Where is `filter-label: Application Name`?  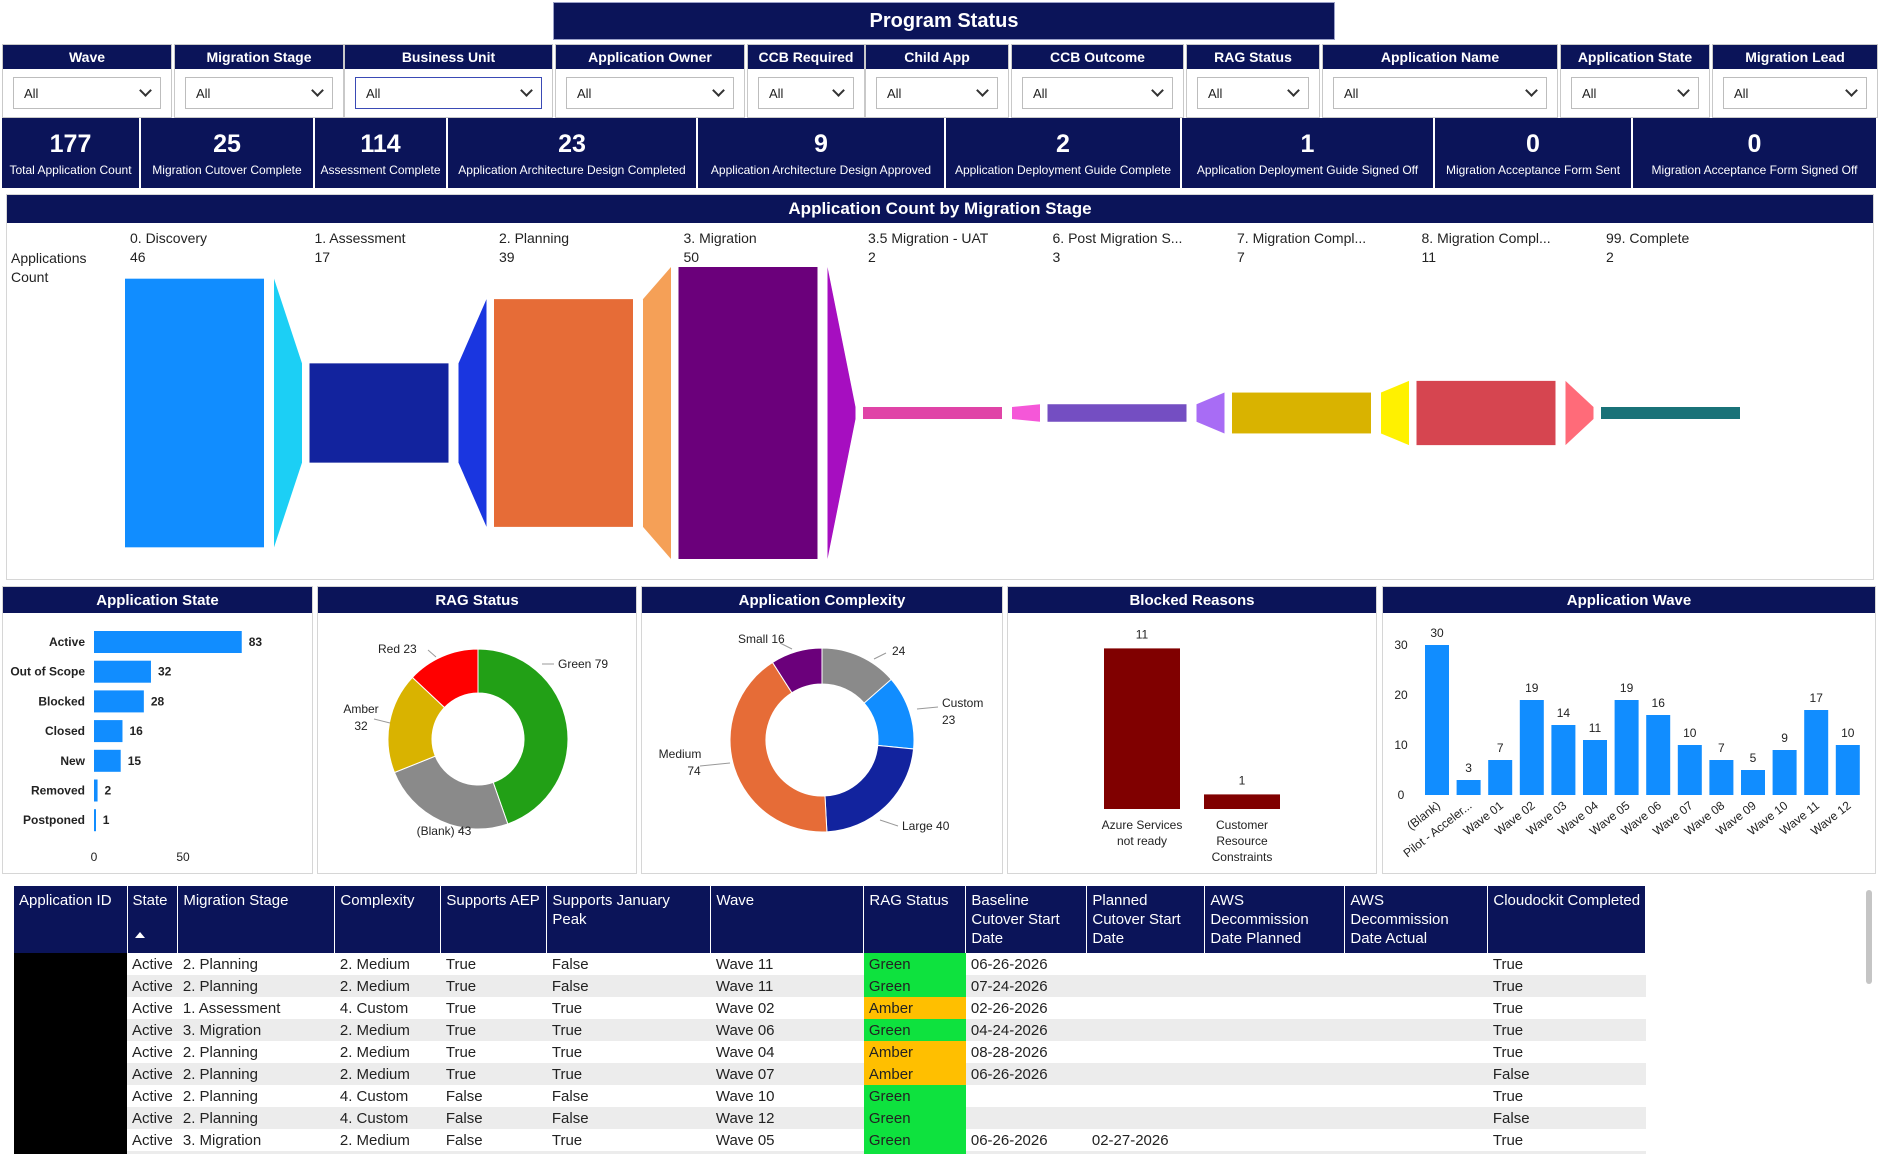
filter-label: Application Name is located at coordinates (1440, 57).